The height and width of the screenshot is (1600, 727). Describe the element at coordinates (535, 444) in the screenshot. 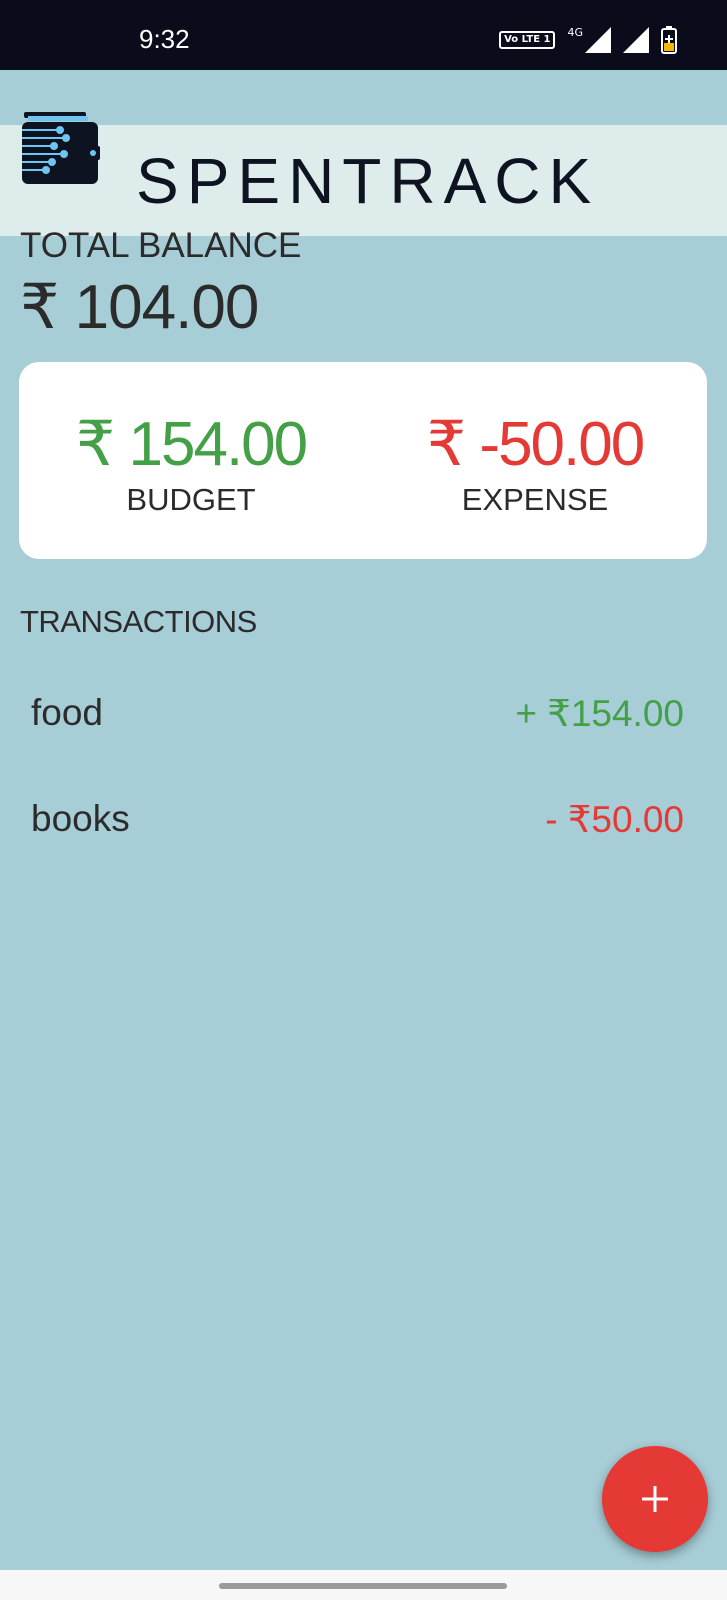

I see `expense-amount: ₹ -50.00` at that location.